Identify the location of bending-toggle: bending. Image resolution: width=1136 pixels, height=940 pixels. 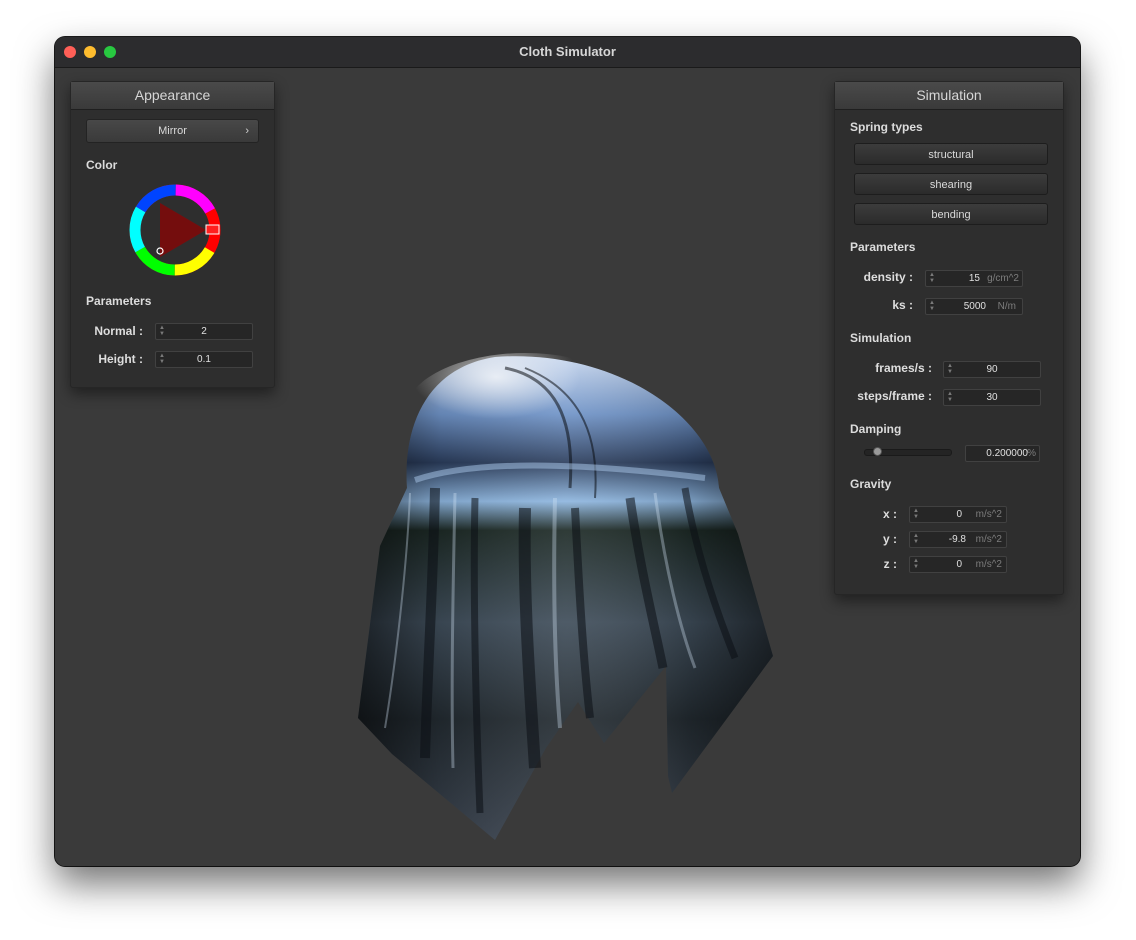
(951, 214).